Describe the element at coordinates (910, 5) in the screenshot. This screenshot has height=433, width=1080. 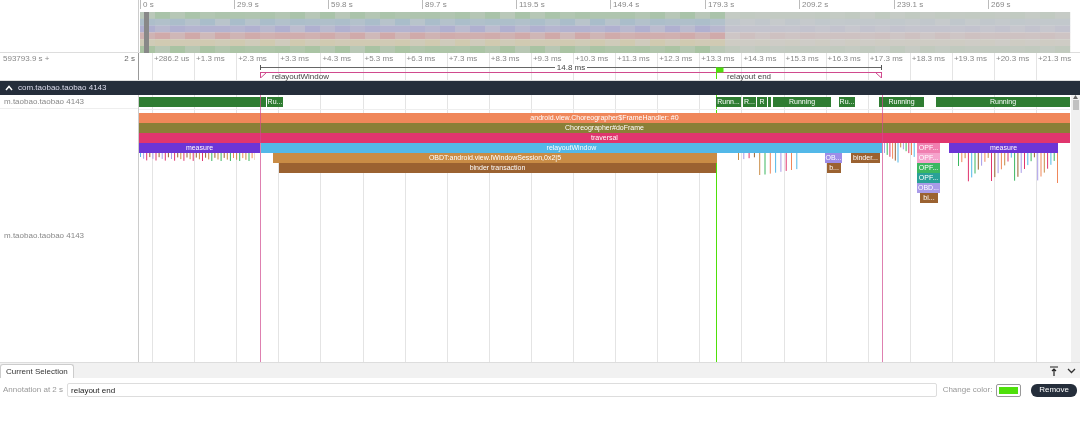
I see `ruler-tick-label: 239.1 s` at that location.